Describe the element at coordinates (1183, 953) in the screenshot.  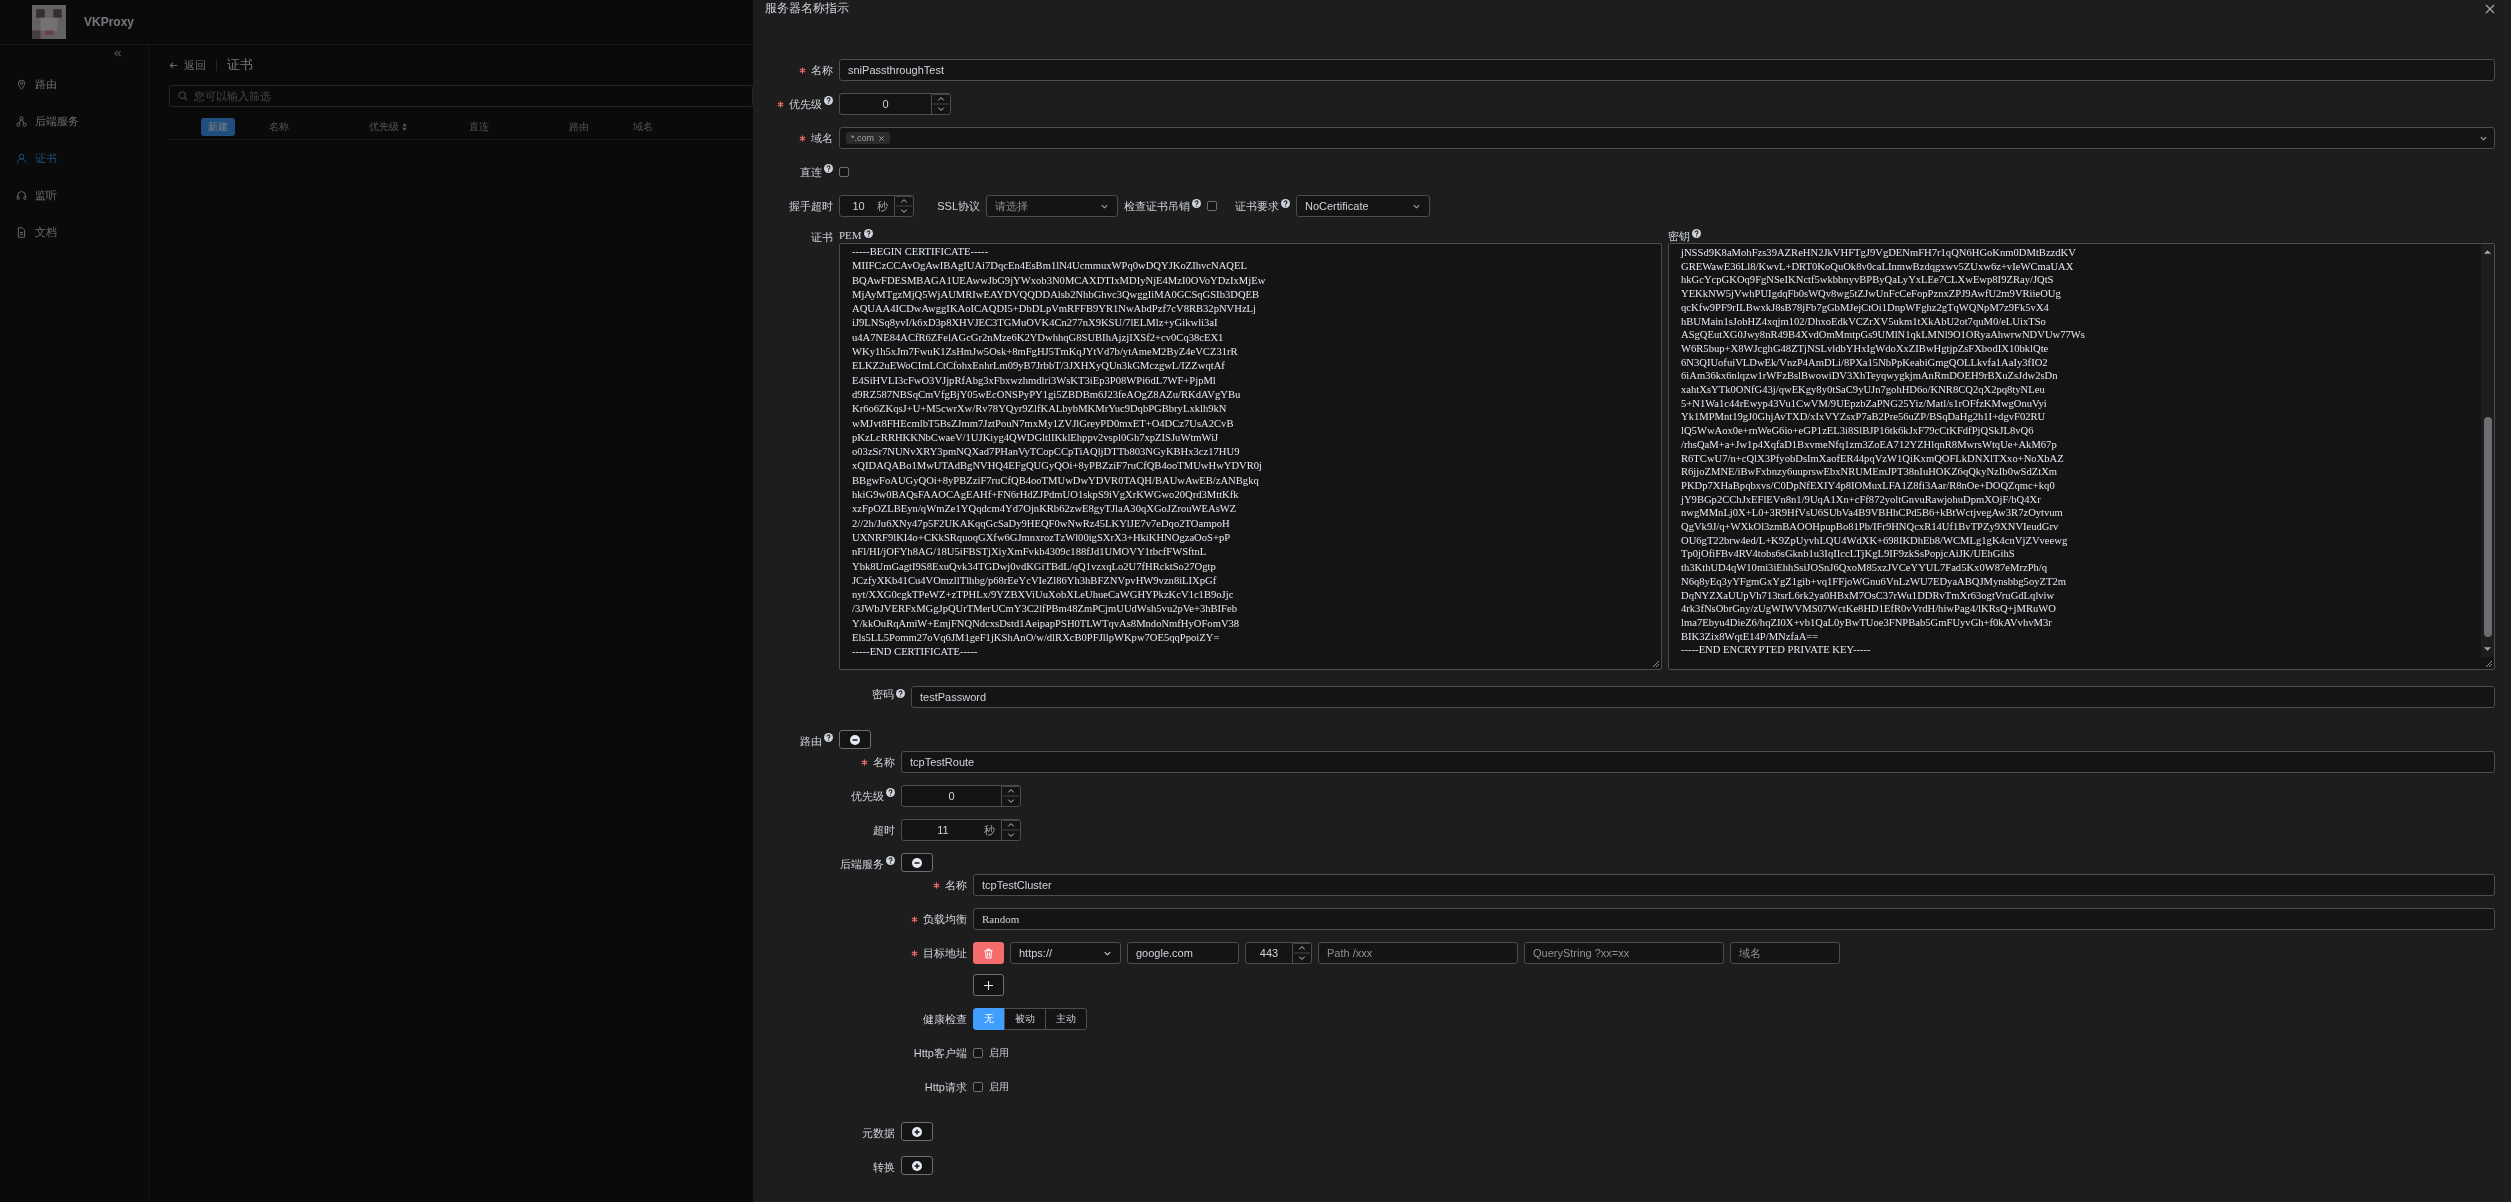
I see `host-field: google.com` at that location.